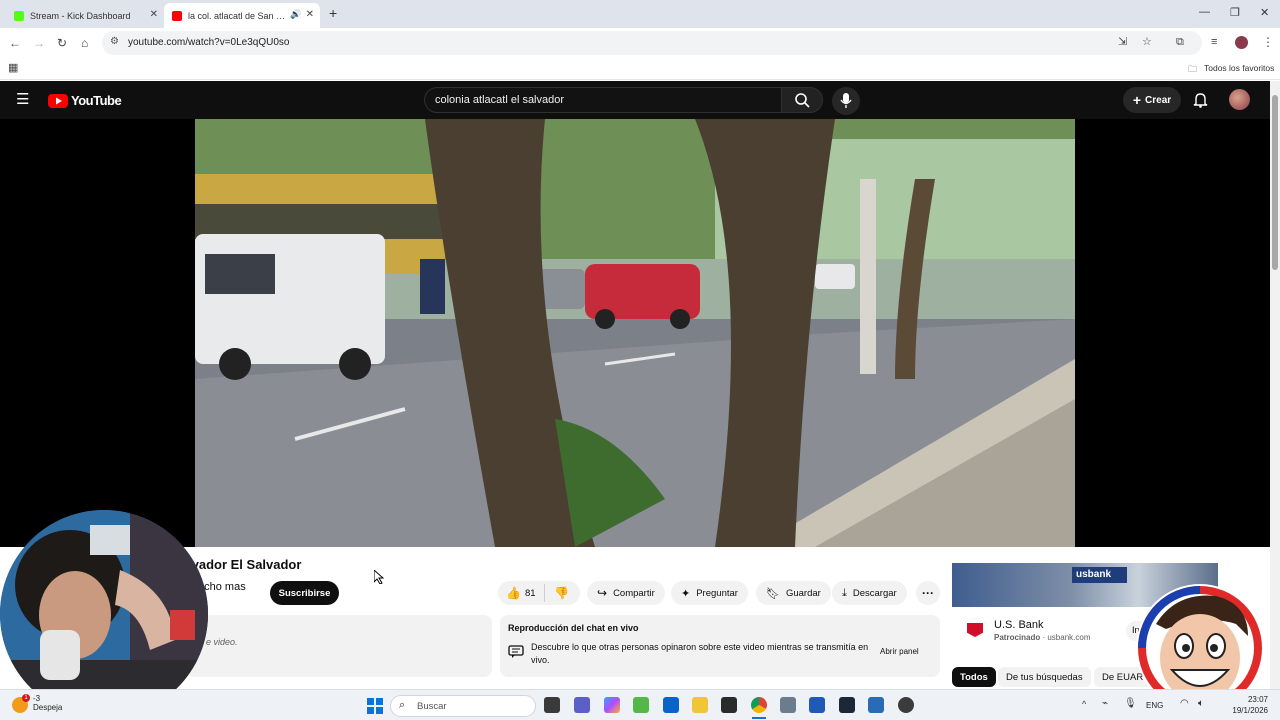 This screenshot has width=1280, height=720. I want to click on microphone-icon, so click(846, 100).